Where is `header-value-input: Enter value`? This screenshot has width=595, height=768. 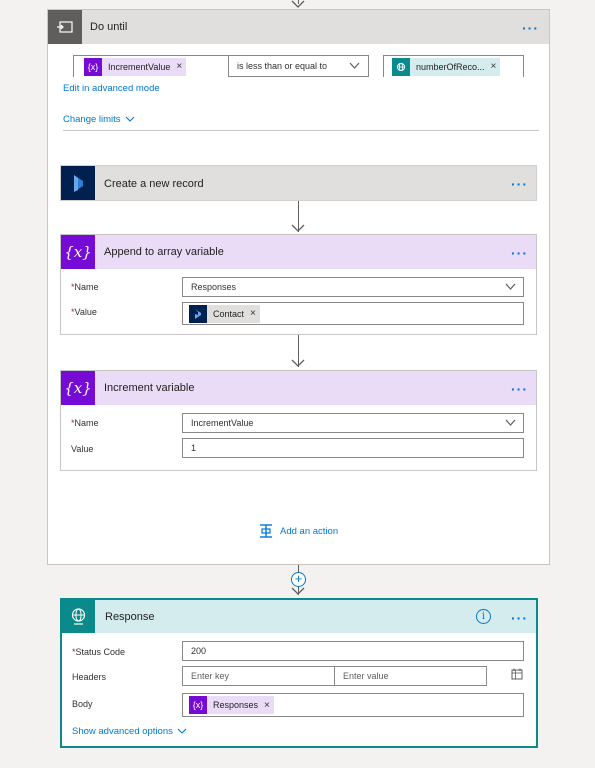 header-value-input: Enter value is located at coordinates (410, 676).